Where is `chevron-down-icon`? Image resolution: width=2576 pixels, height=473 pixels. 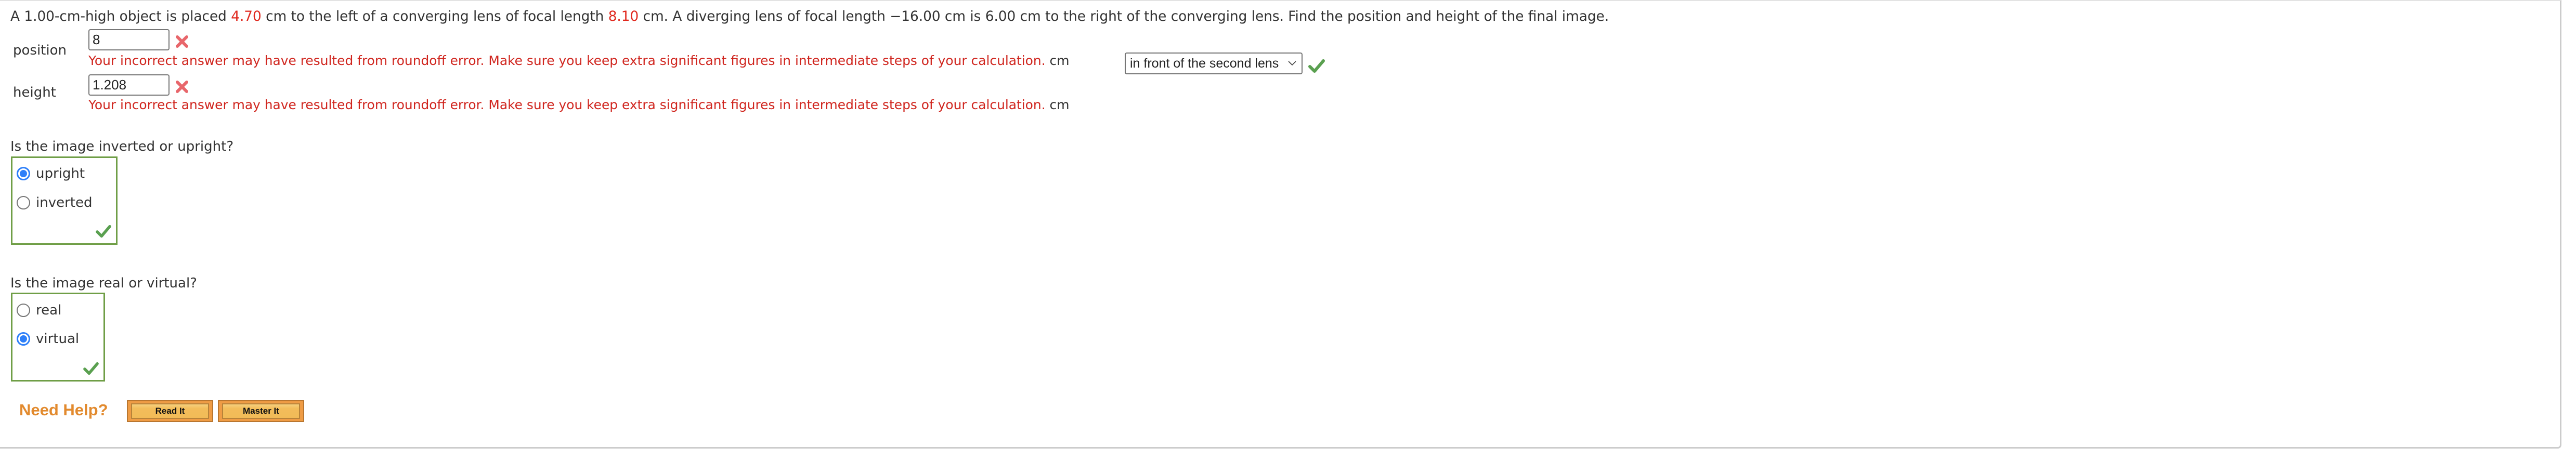
chevron-down-icon is located at coordinates (1292, 64).